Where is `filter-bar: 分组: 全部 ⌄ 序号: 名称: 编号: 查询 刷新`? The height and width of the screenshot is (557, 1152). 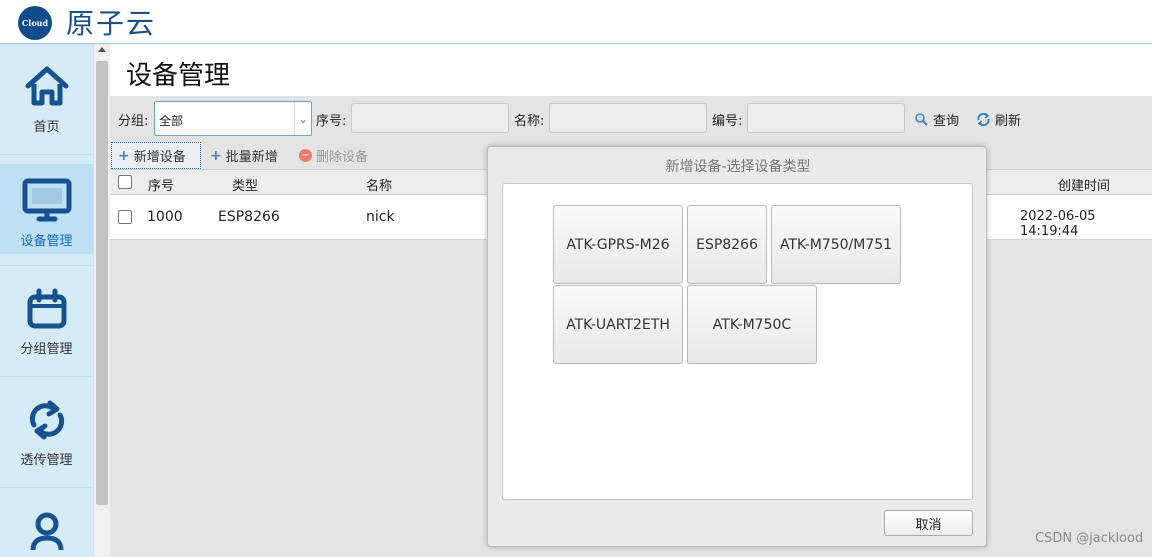
filter-bar: 分组: 全部 ⌄ 序号: 名称: 编号: 查询 刷新 is located at coordinates (631, 119).